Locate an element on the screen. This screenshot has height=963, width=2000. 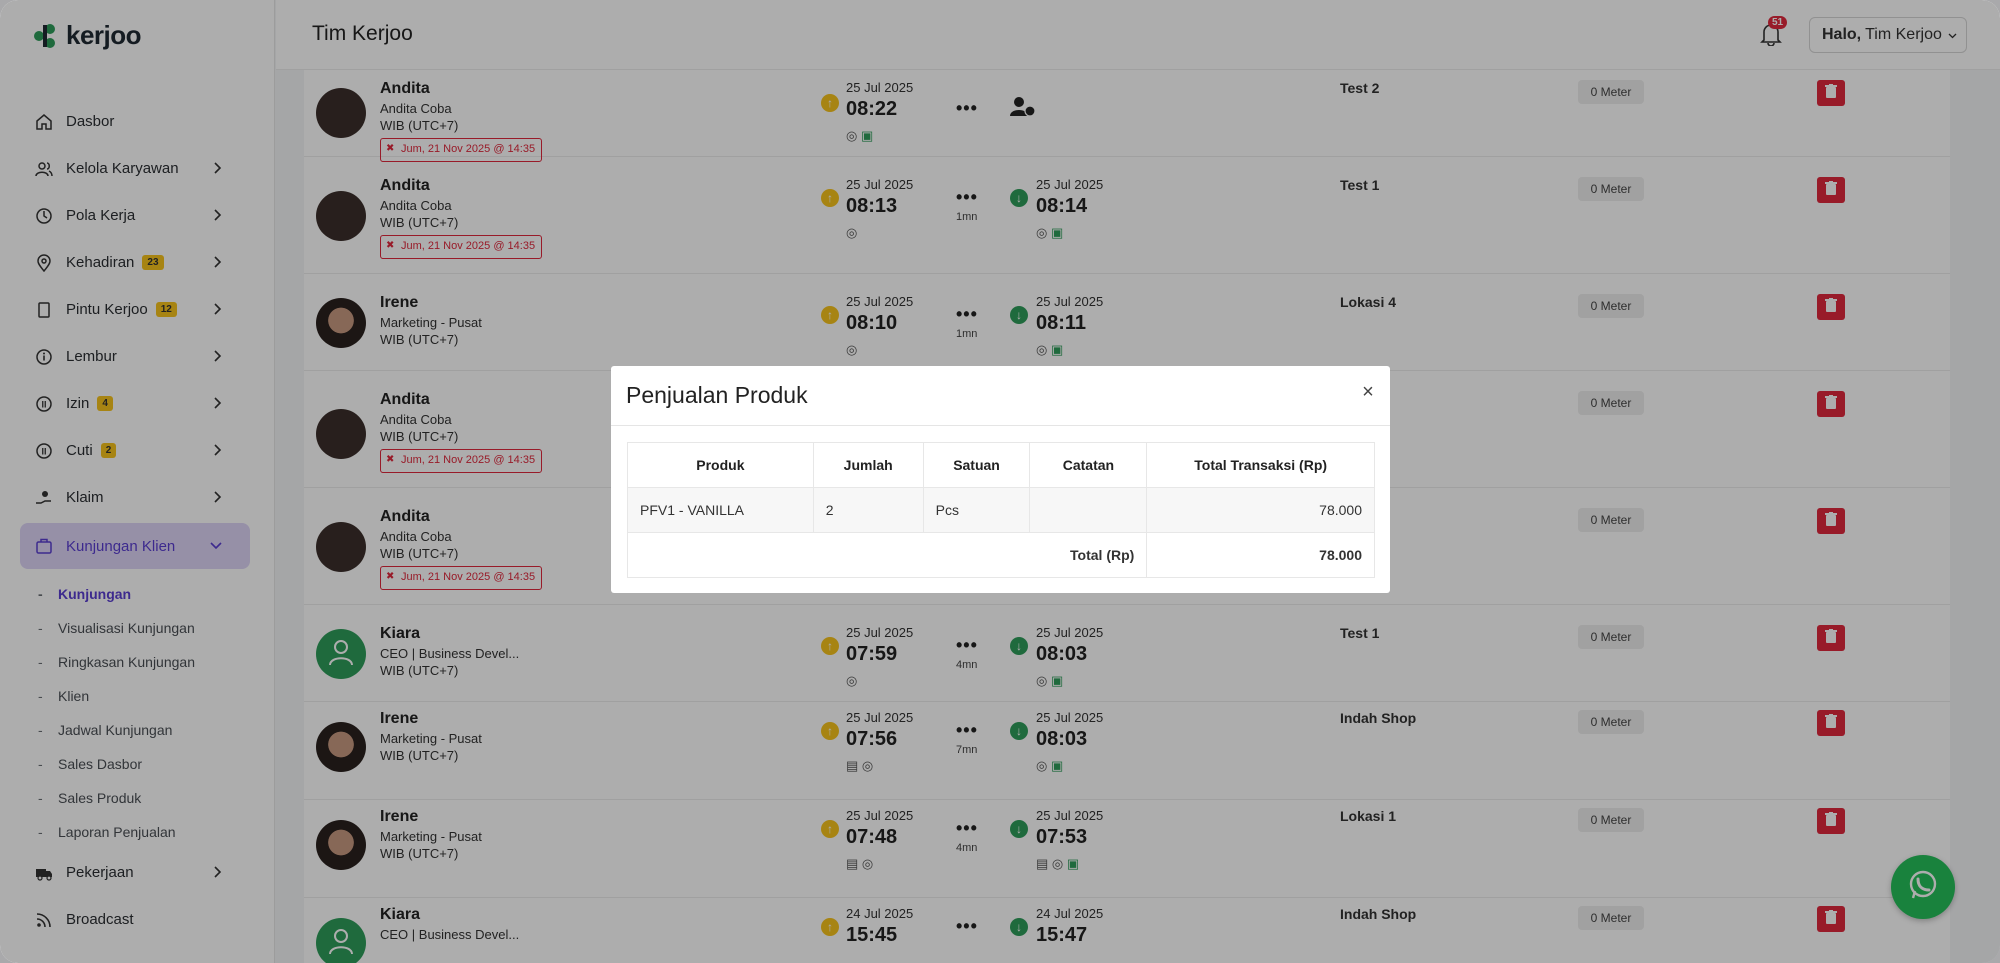
table-row: PFV1 - VANILLA 2 Pcs 78.000 is located at coordinates (1001, 510).